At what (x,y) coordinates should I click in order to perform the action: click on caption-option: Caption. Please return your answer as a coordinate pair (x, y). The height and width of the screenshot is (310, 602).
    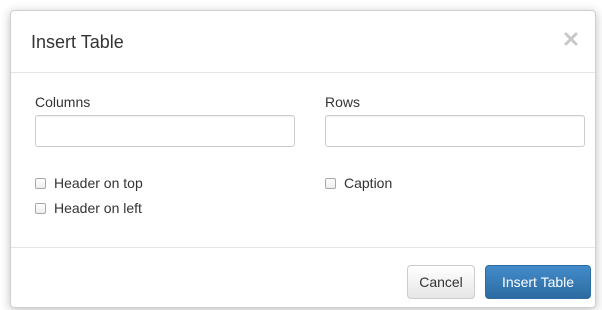
    Looking at the image, I should click on (358, 183).